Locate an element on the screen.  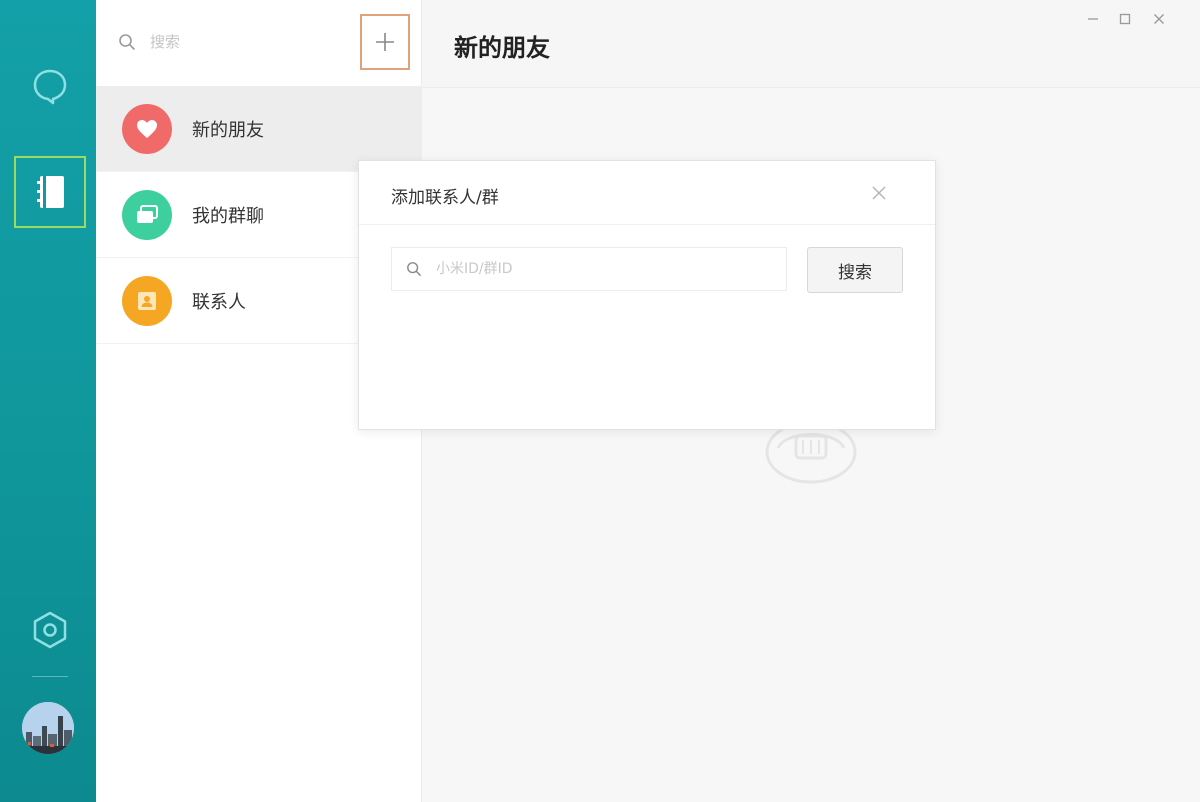
nav-chats-button is located at coordinates (50, 86).